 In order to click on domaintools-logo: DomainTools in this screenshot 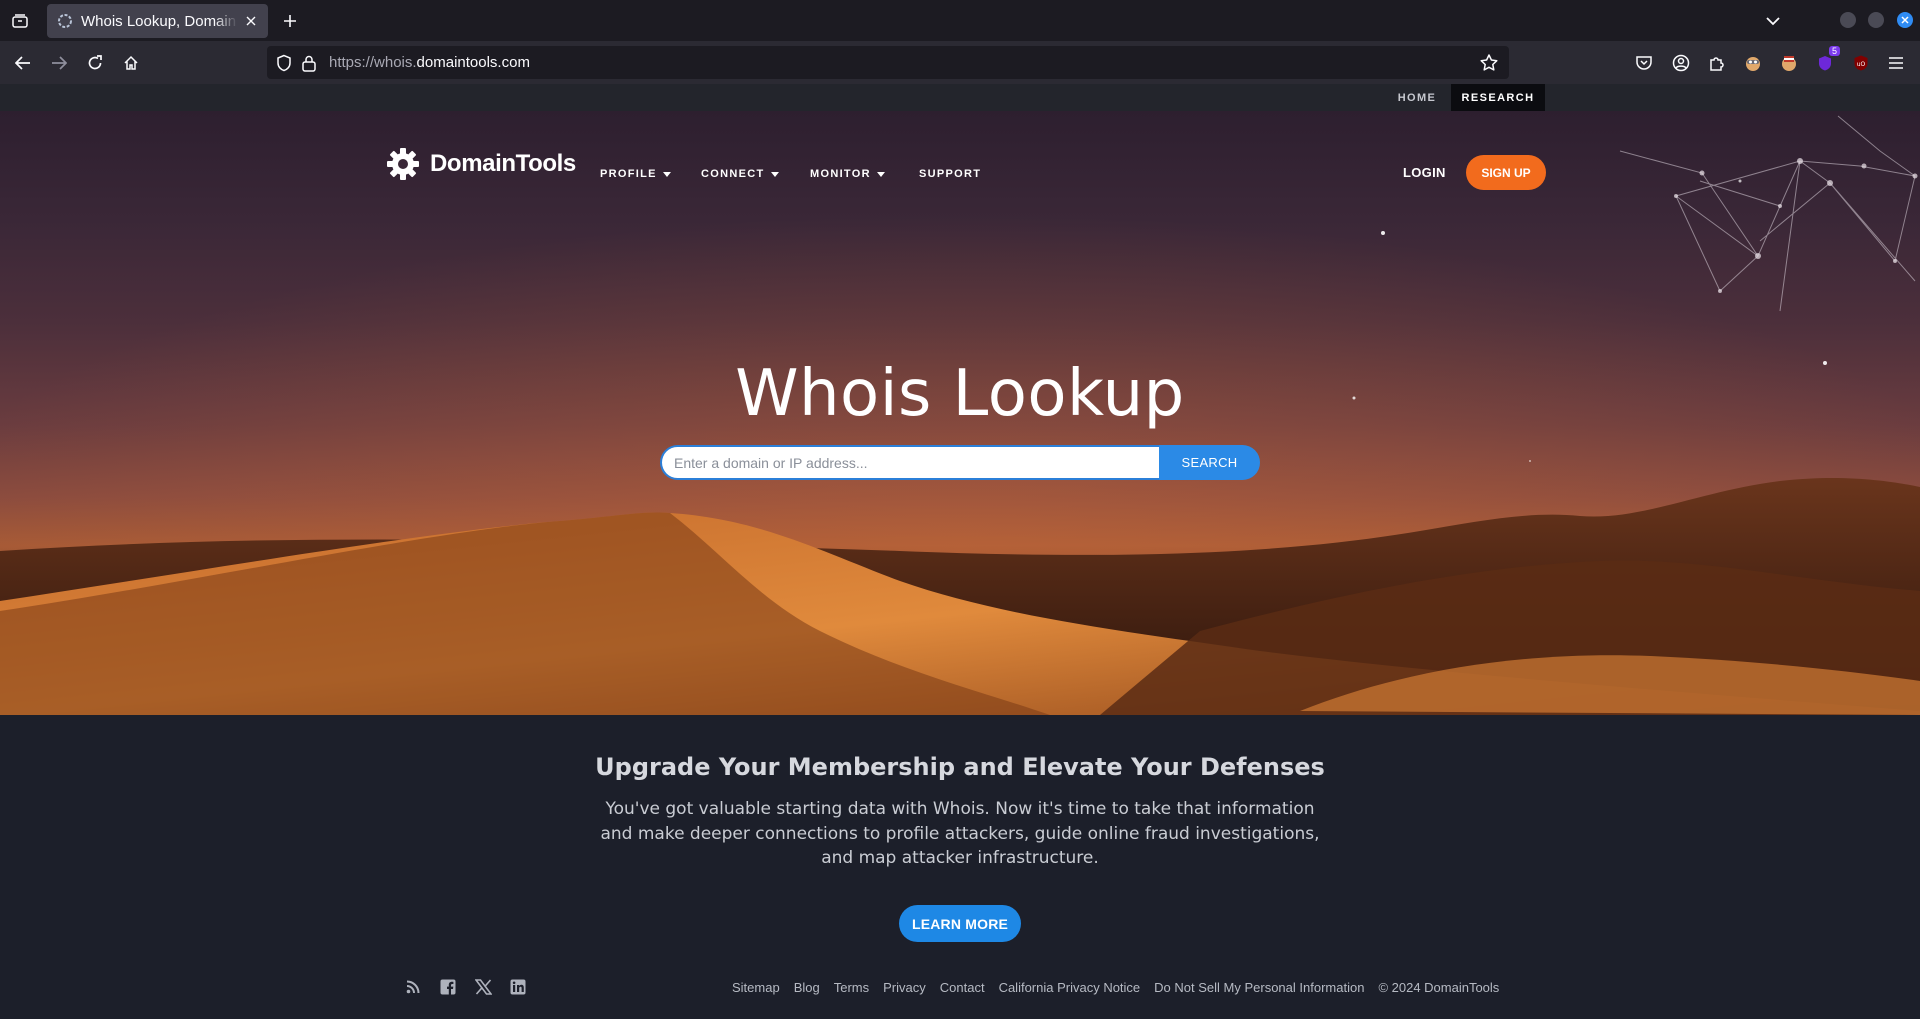, I will do `click(481, 164)`.